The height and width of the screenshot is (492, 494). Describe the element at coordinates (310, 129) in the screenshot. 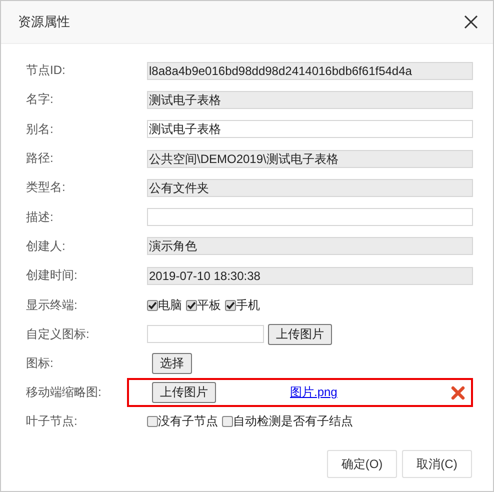

I see `input-field: 测试电子表格` at that location.